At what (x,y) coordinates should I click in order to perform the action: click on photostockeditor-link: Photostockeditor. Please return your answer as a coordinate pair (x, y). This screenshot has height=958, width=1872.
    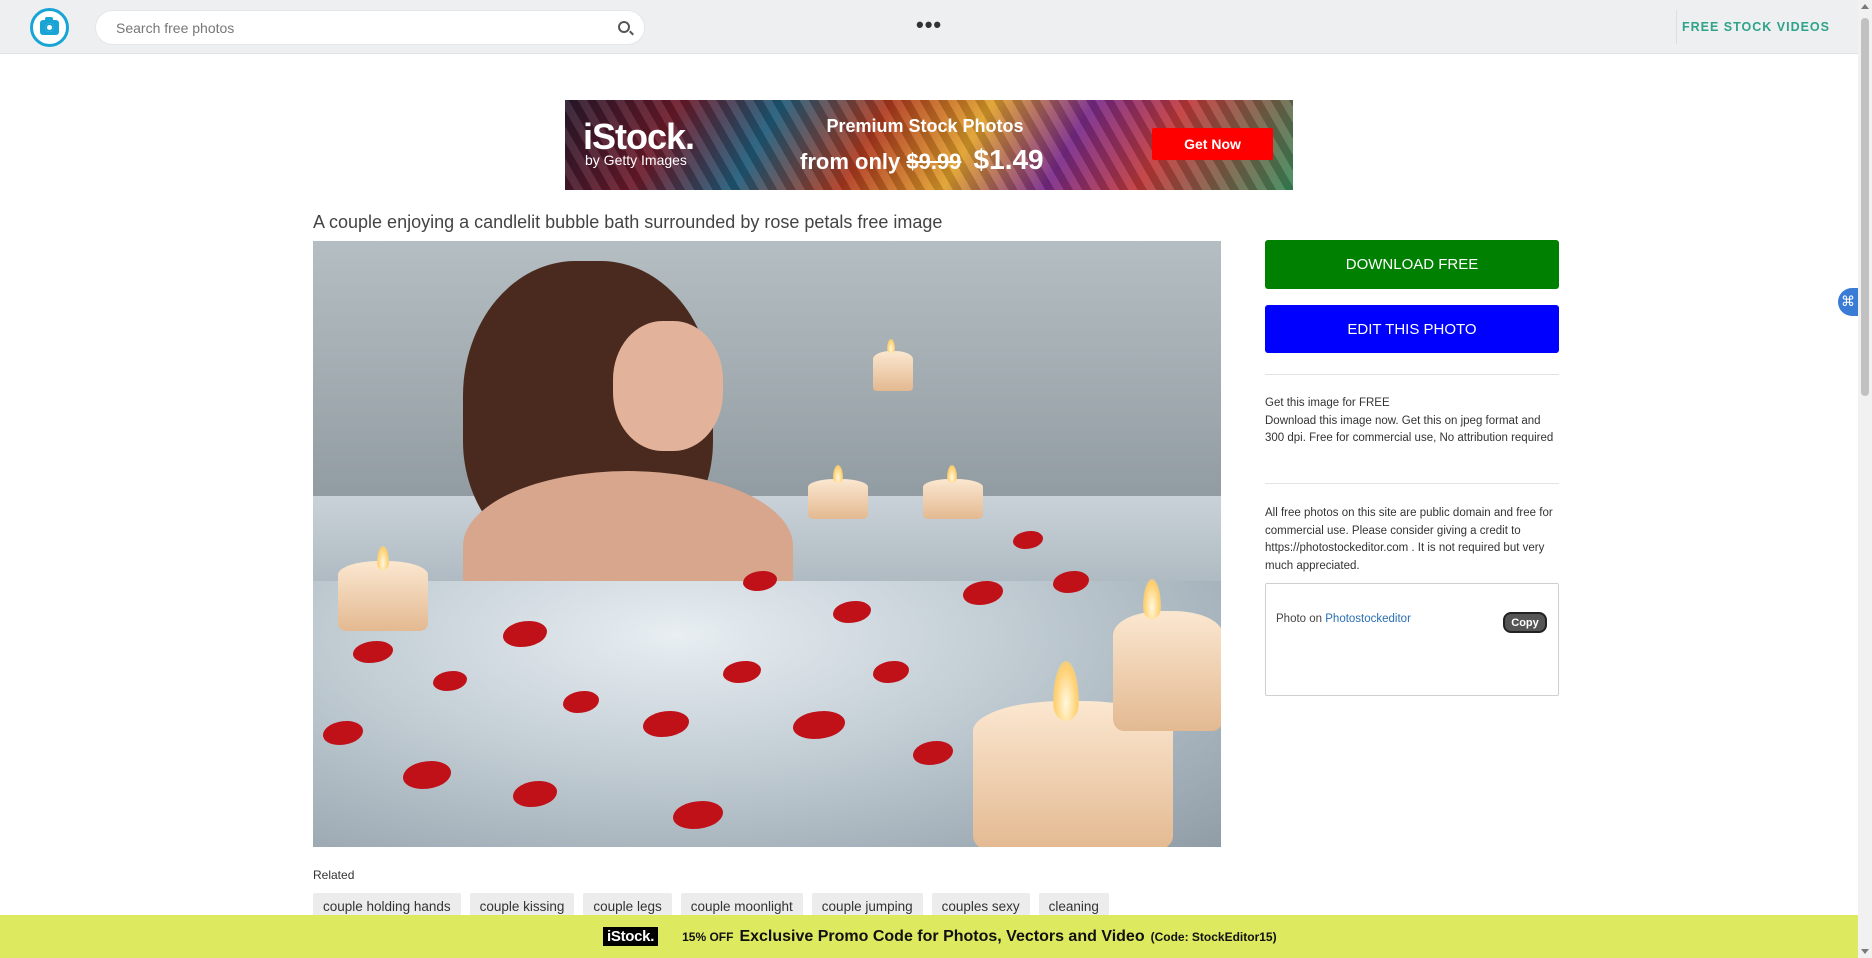
    Looking at the image, I should click on (1368, 619).